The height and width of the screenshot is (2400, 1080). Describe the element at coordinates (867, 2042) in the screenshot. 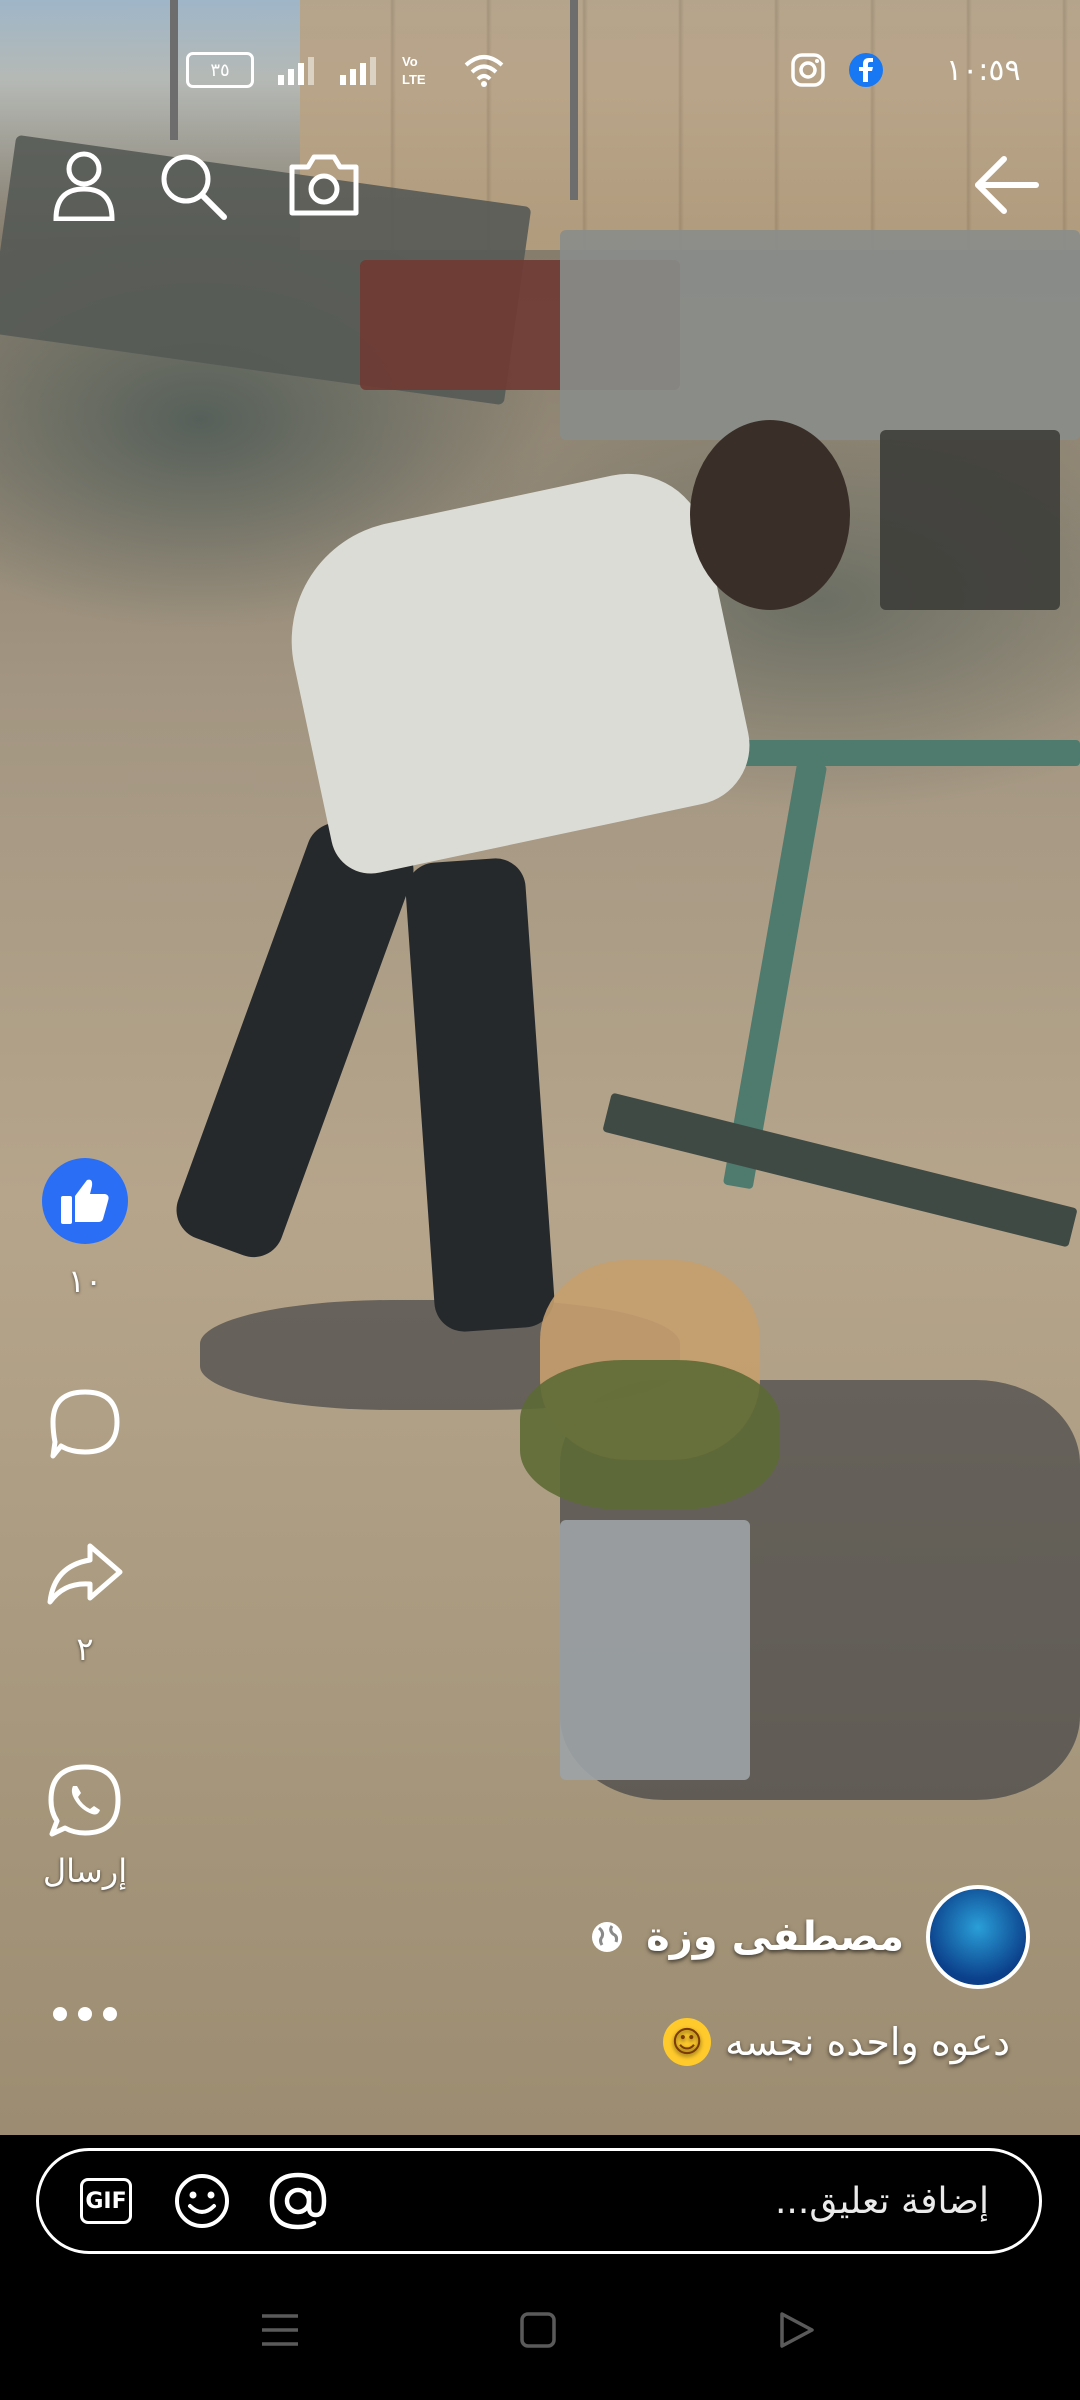

I see `caption-text: دعوه واحده نجسه` at that location.